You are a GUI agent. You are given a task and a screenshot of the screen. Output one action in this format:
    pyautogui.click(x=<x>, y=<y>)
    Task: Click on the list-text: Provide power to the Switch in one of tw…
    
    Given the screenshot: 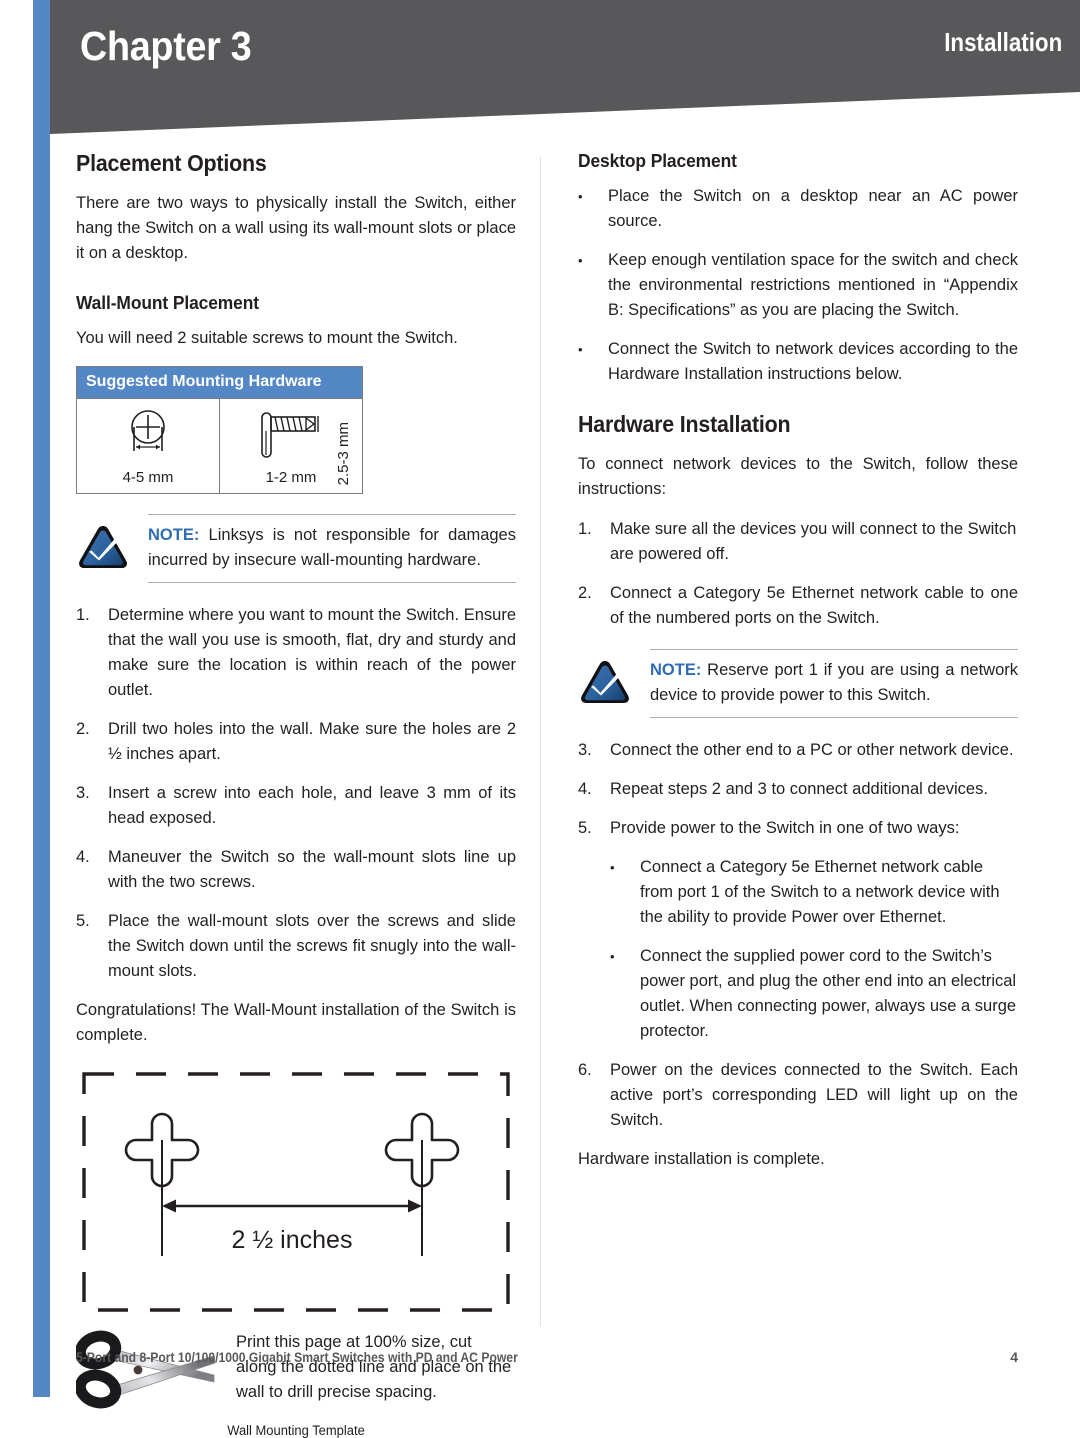 What is the action you would take?
    pyautogui.click(x=785, y=828)
    